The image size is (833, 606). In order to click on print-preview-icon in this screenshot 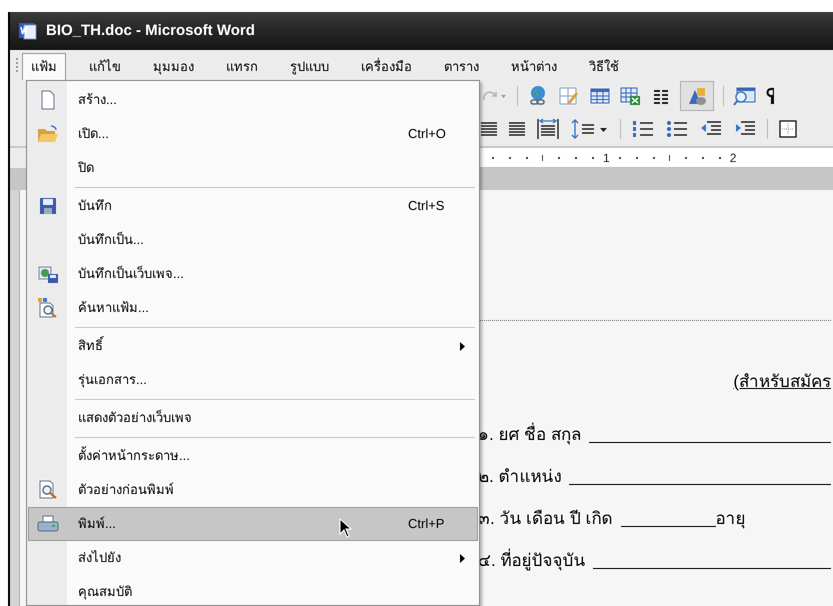, I will do `click(47, 490)`.